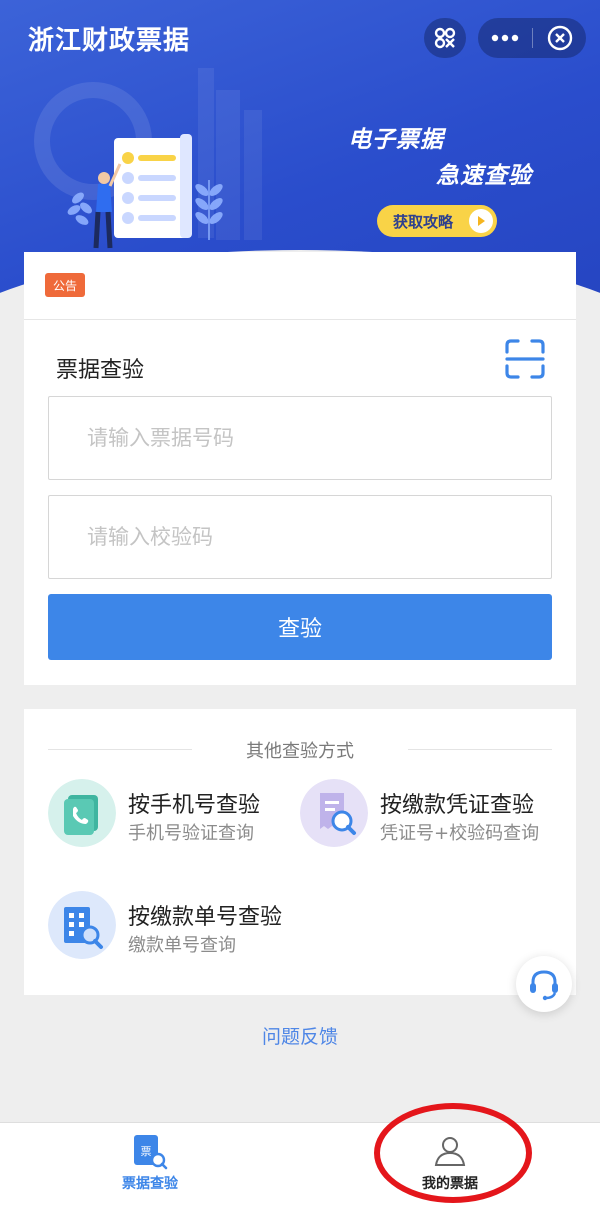 This screenshot has width=600, height=1206. I want to click on check-code-field, so click(300, 537).